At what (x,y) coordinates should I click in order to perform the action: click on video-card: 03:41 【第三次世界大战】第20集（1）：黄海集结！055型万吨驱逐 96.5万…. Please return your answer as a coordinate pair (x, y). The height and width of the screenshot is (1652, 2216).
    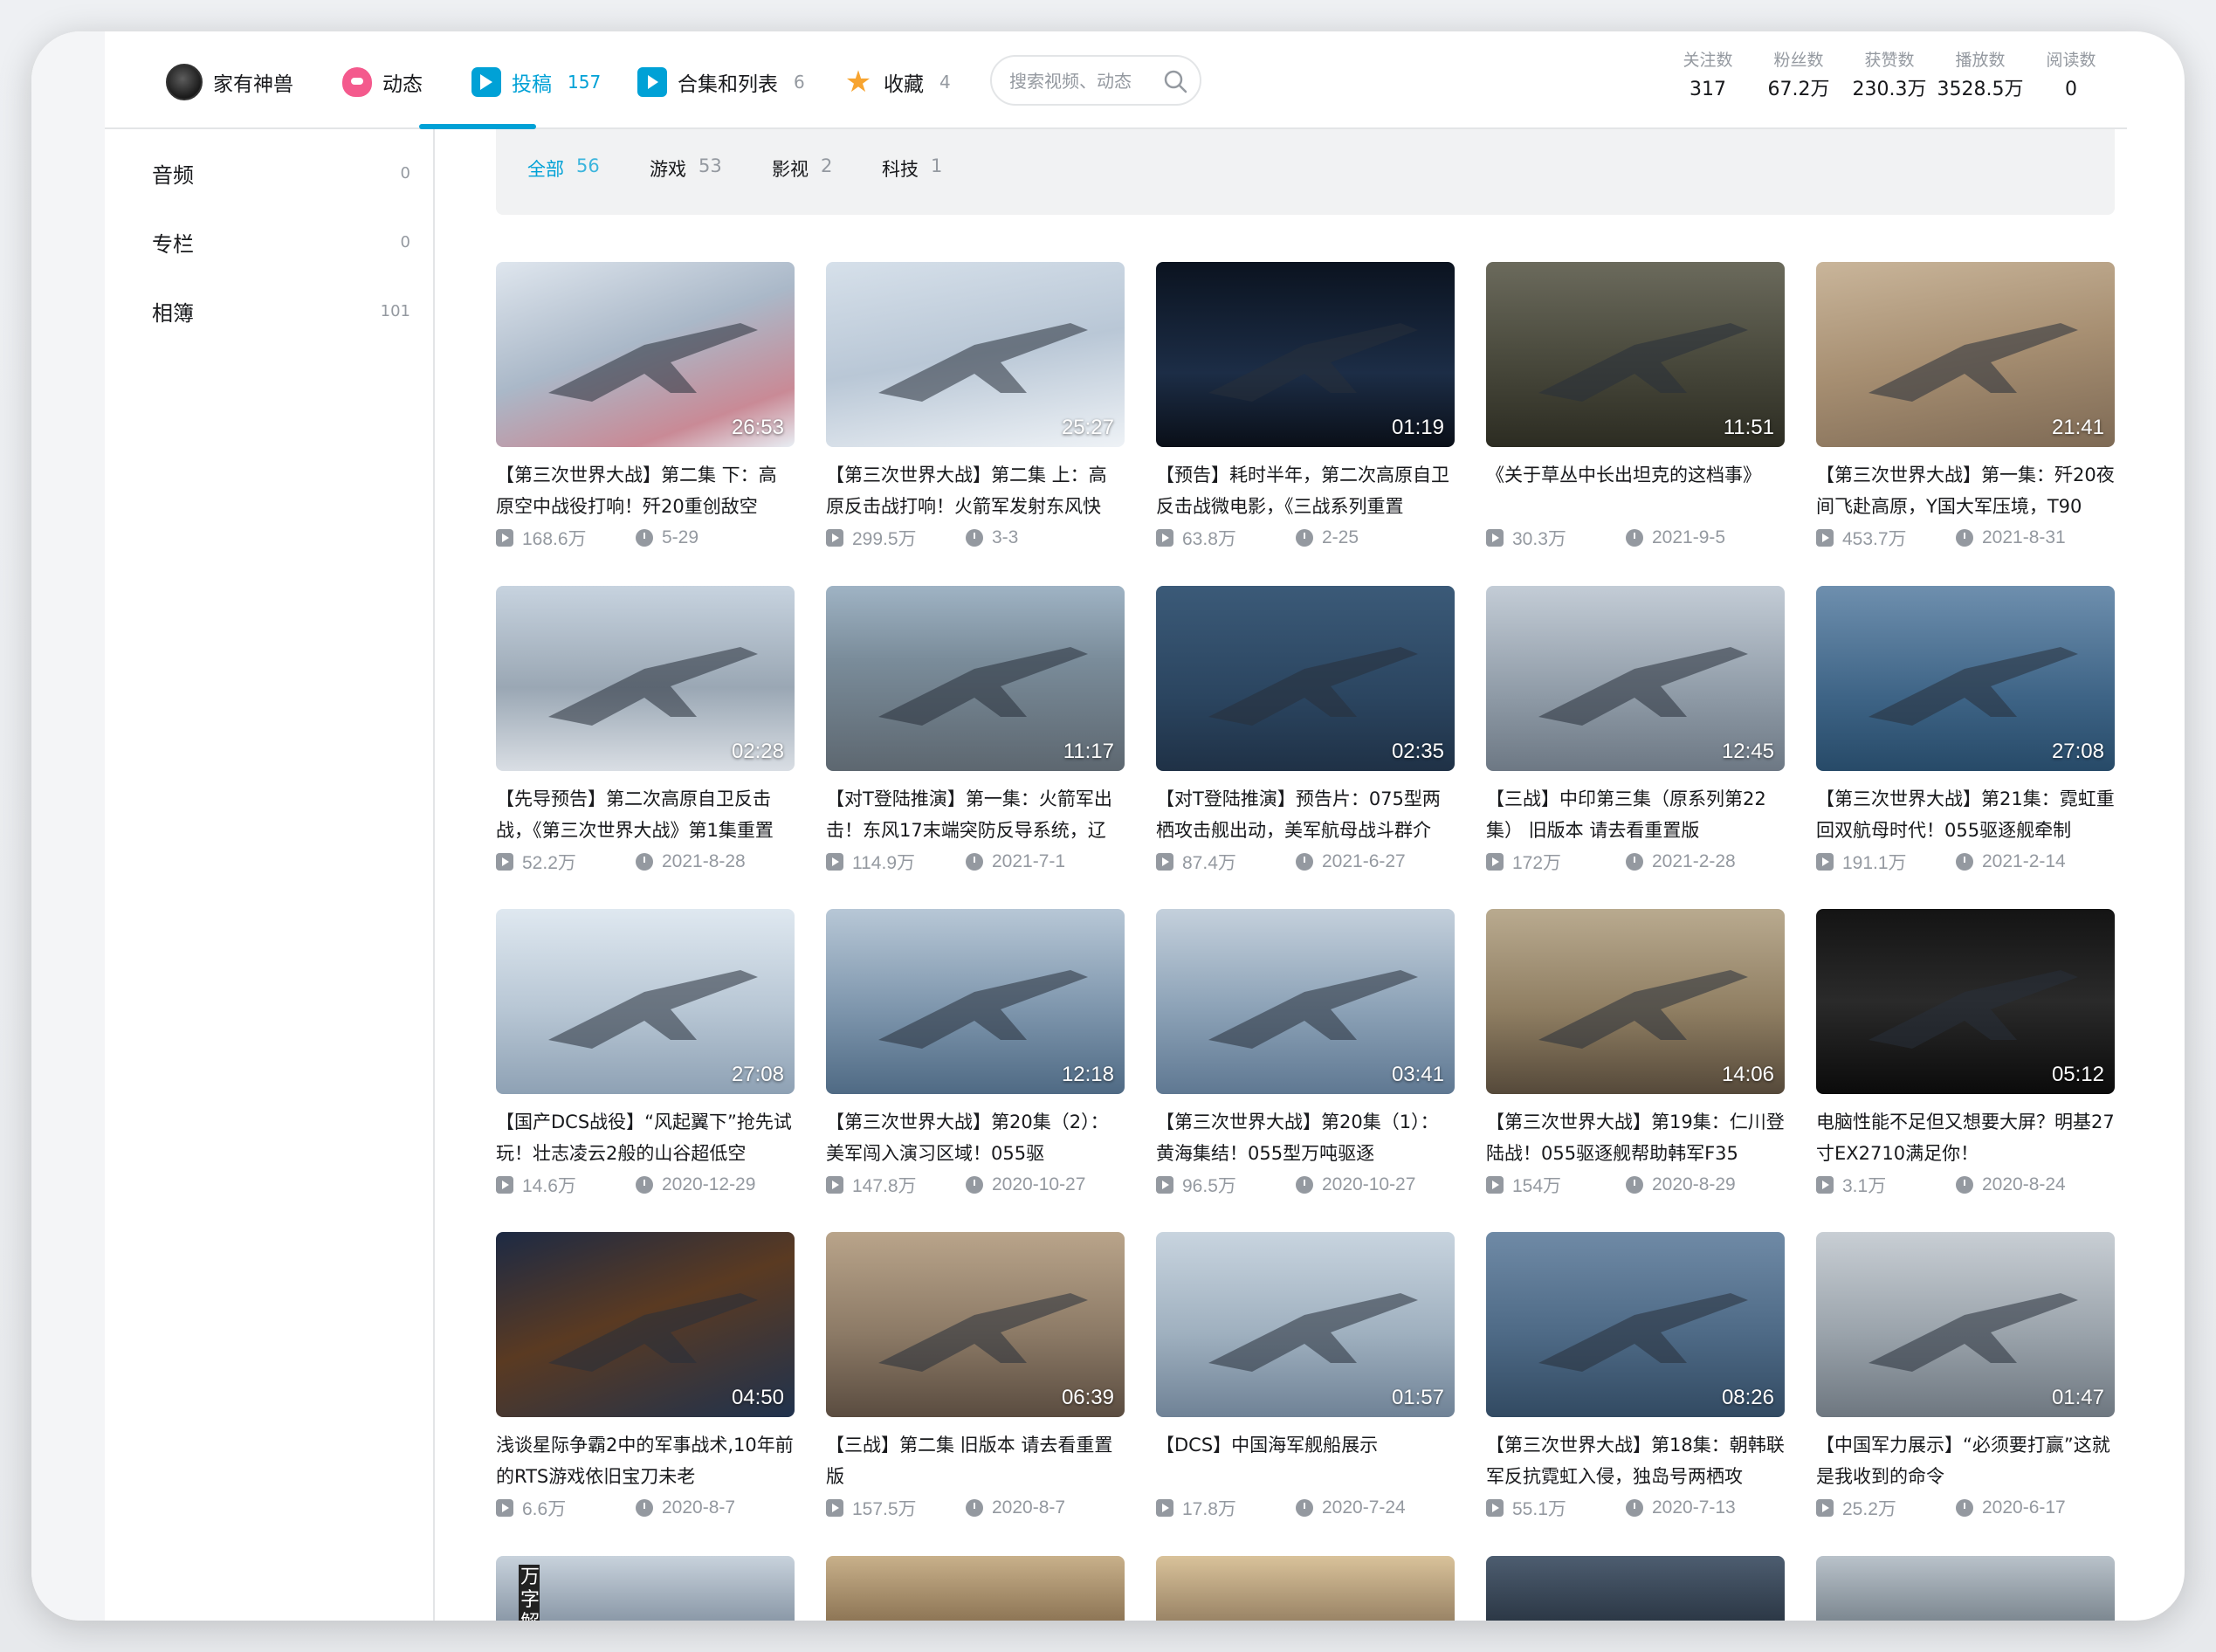
    Looking at the image, I should click on (1306, 1054).